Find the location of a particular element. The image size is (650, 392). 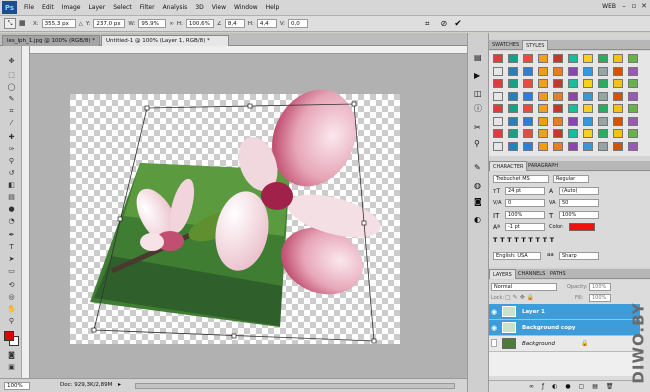

blur-tool-icon: ● is located at coordinates (11, 209).